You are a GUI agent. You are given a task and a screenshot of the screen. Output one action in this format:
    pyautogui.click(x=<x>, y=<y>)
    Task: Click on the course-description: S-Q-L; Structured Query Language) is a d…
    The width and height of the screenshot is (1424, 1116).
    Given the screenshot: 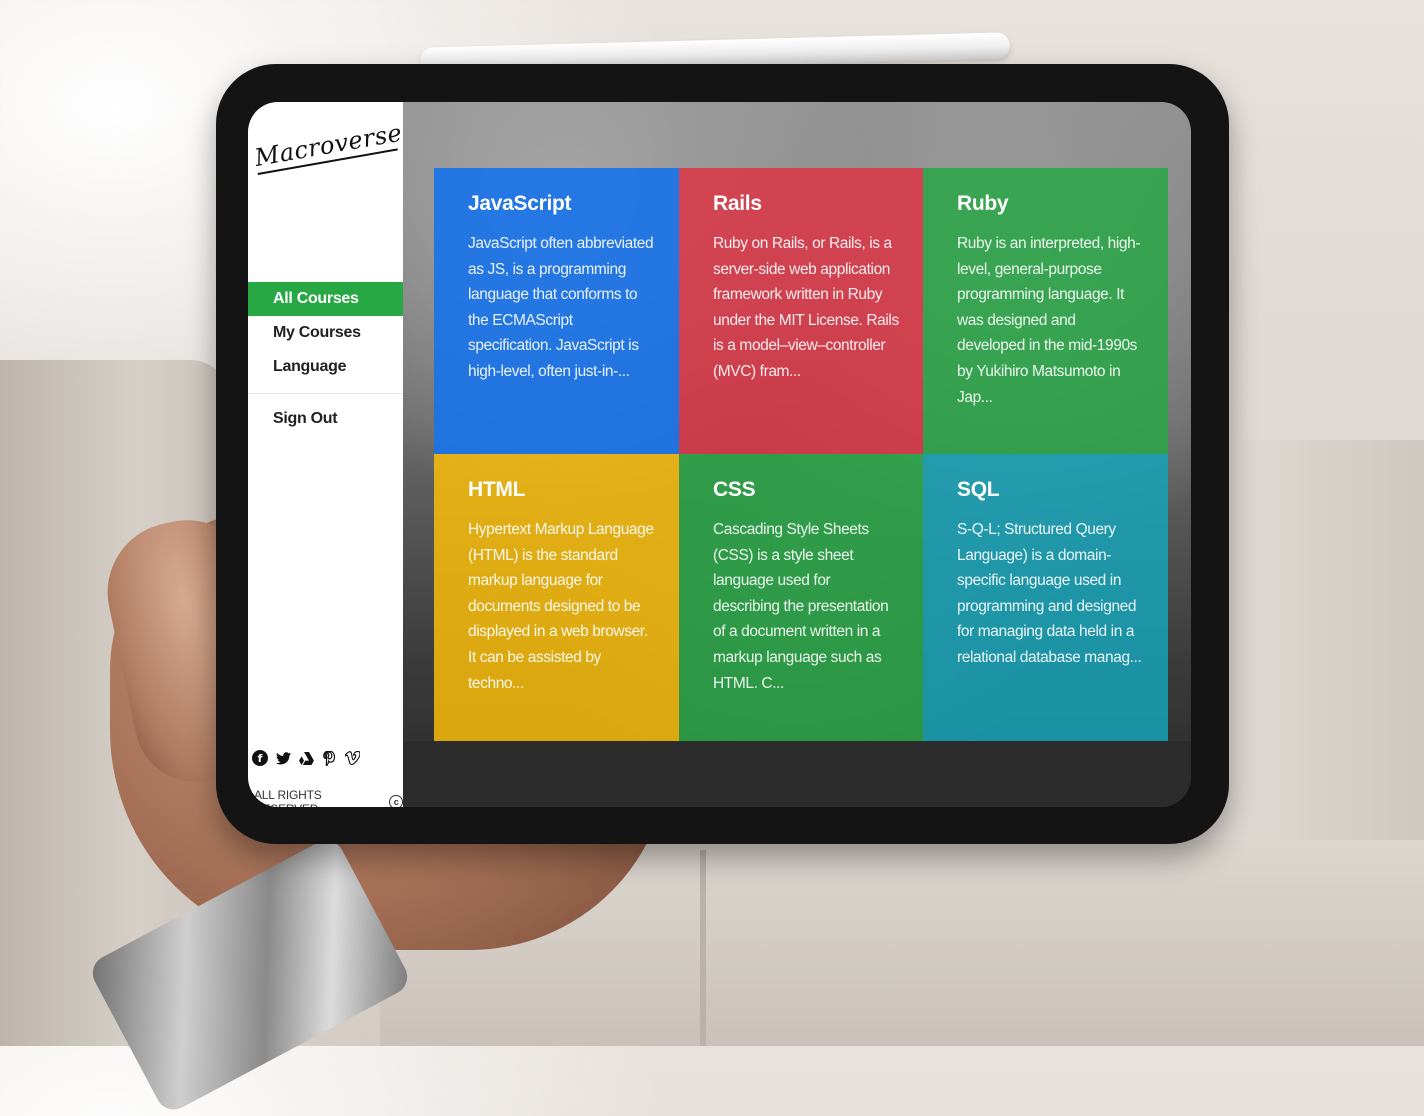 What is the action you would take?
    pyautogui.click(x=1049, y=593)
    